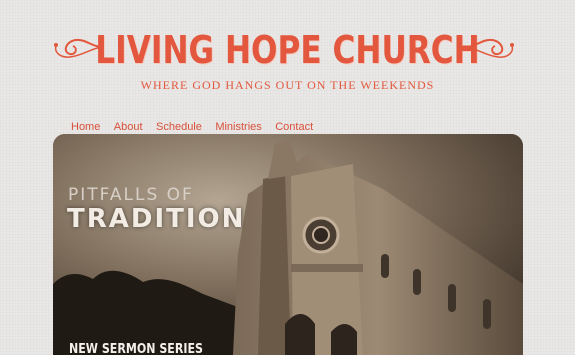  Describe the element at coordinates (179, 127) in the screenshot. I see `nav-schedule: Schedule` at that location.